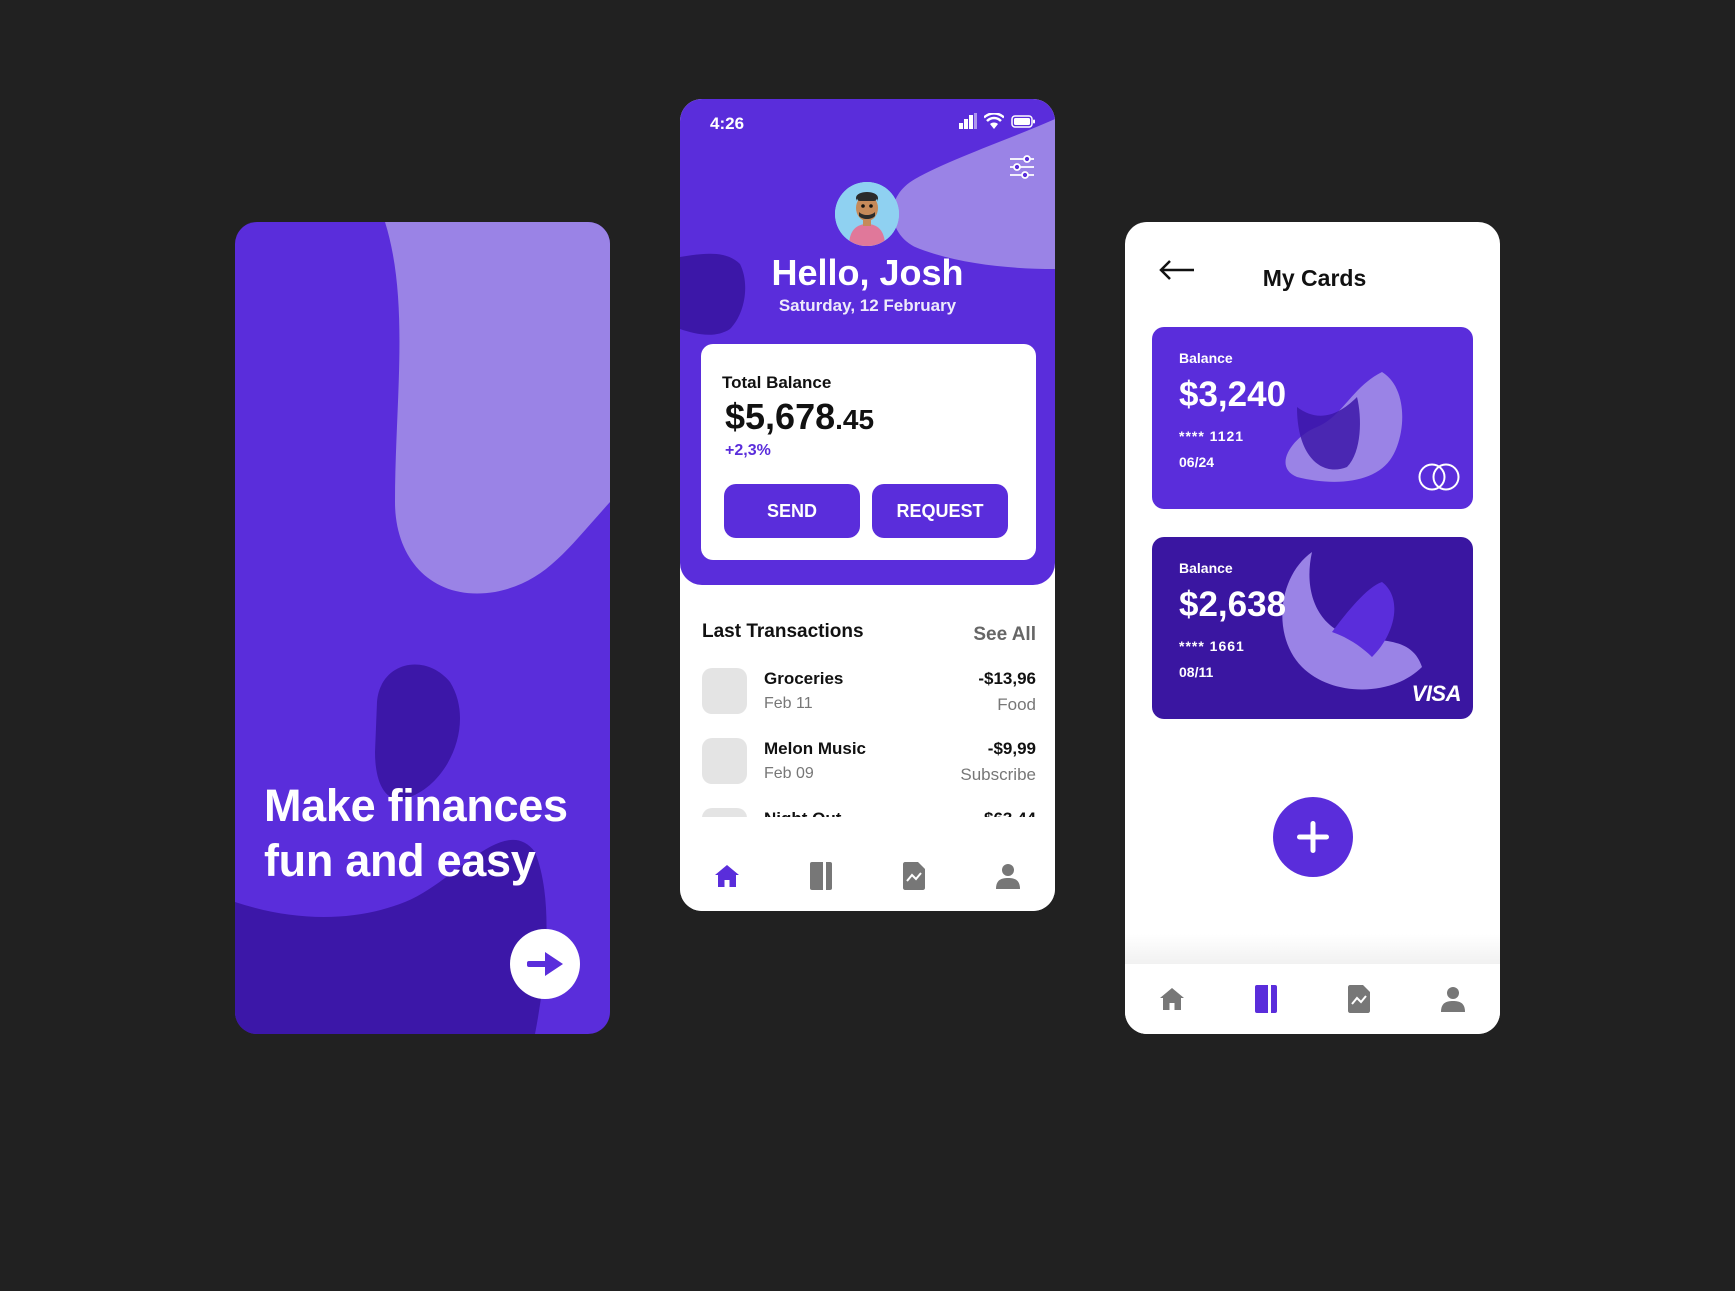  I want to click on user-avatar-image, so click(867, 214).